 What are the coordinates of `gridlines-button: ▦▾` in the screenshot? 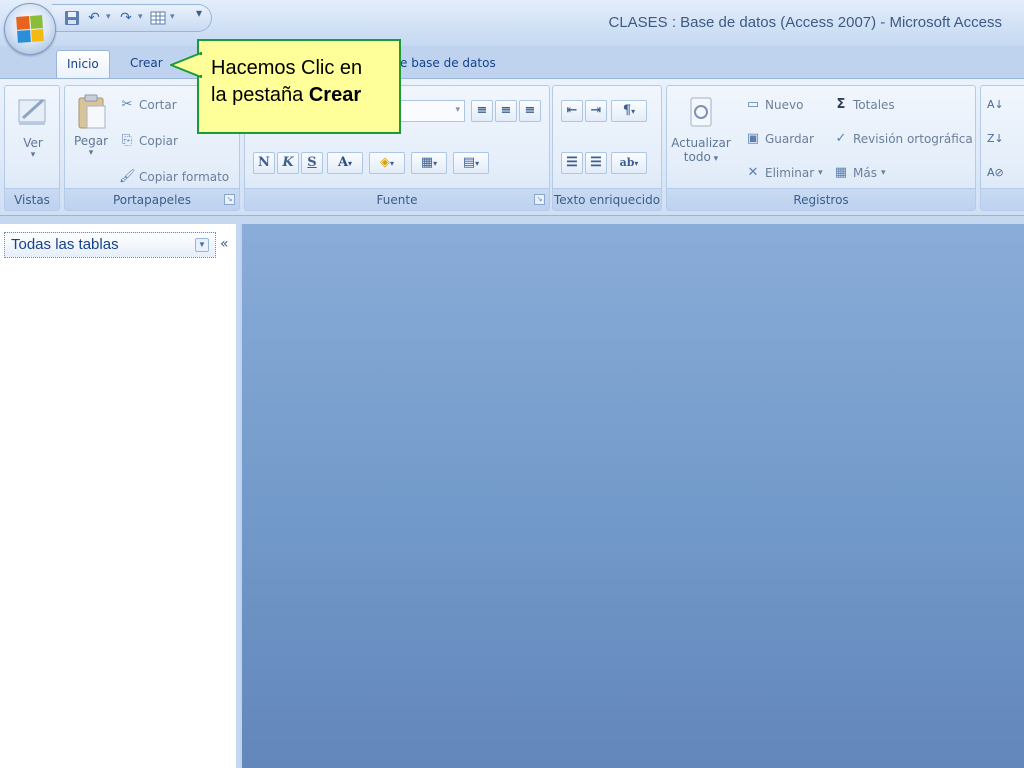 It's located at (429, 163).